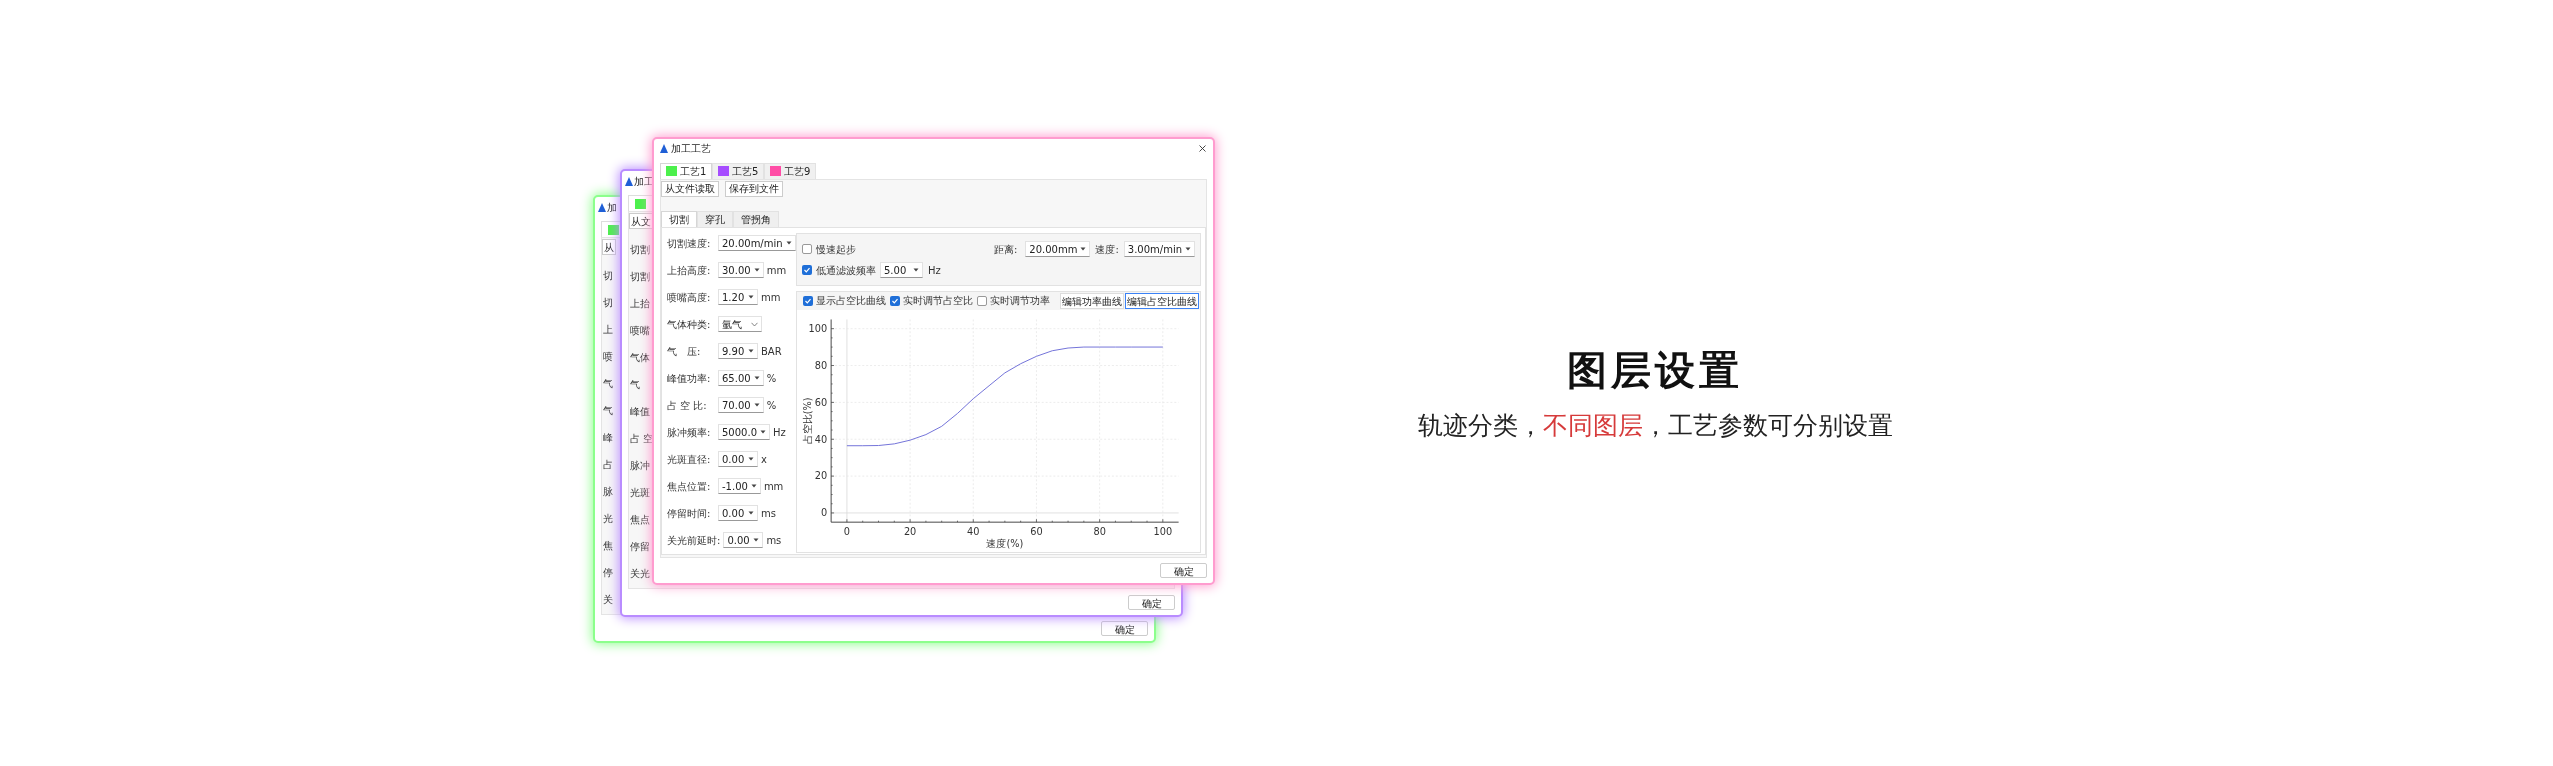 This screenshot has height=766, width=2553. Describe the element at coordinates (608, 330) in the screenshot. I see `field-label: 上` at that location.